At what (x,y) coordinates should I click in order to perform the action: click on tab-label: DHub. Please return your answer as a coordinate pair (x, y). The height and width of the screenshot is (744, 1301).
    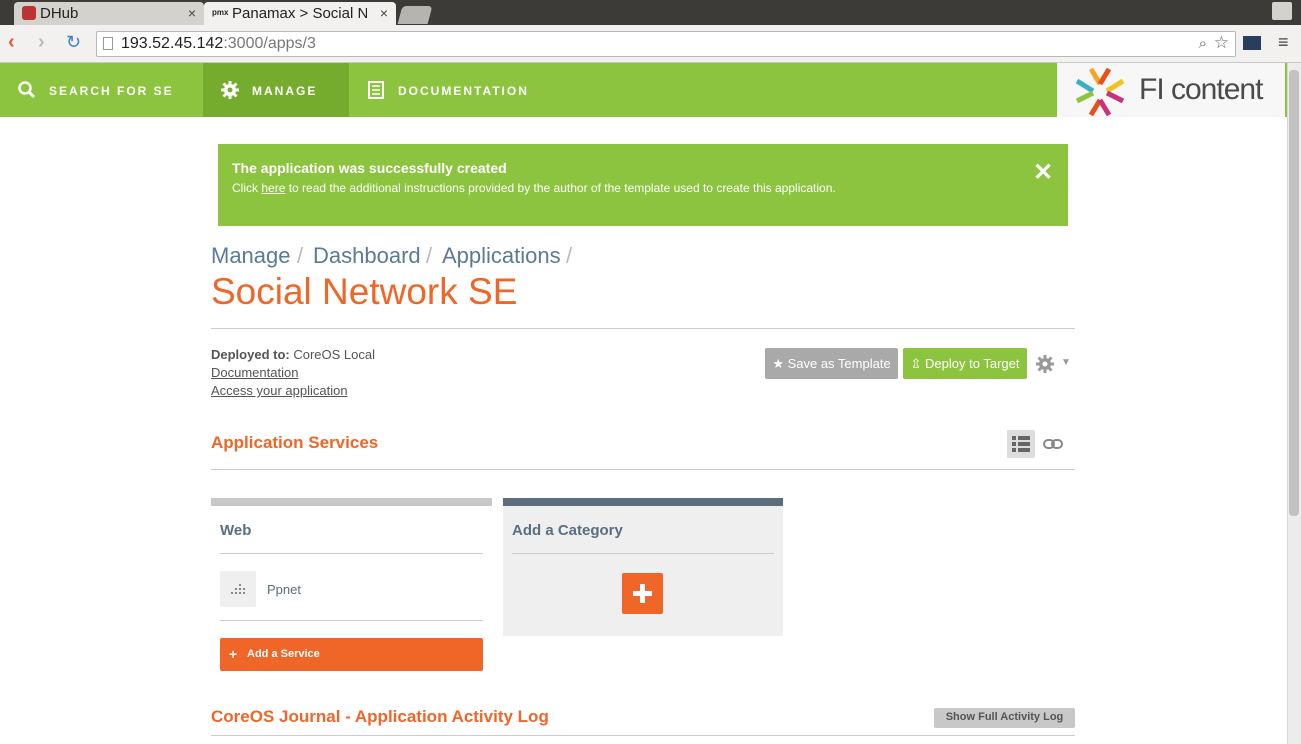
    Looking at the image, I should click on (59, 13).